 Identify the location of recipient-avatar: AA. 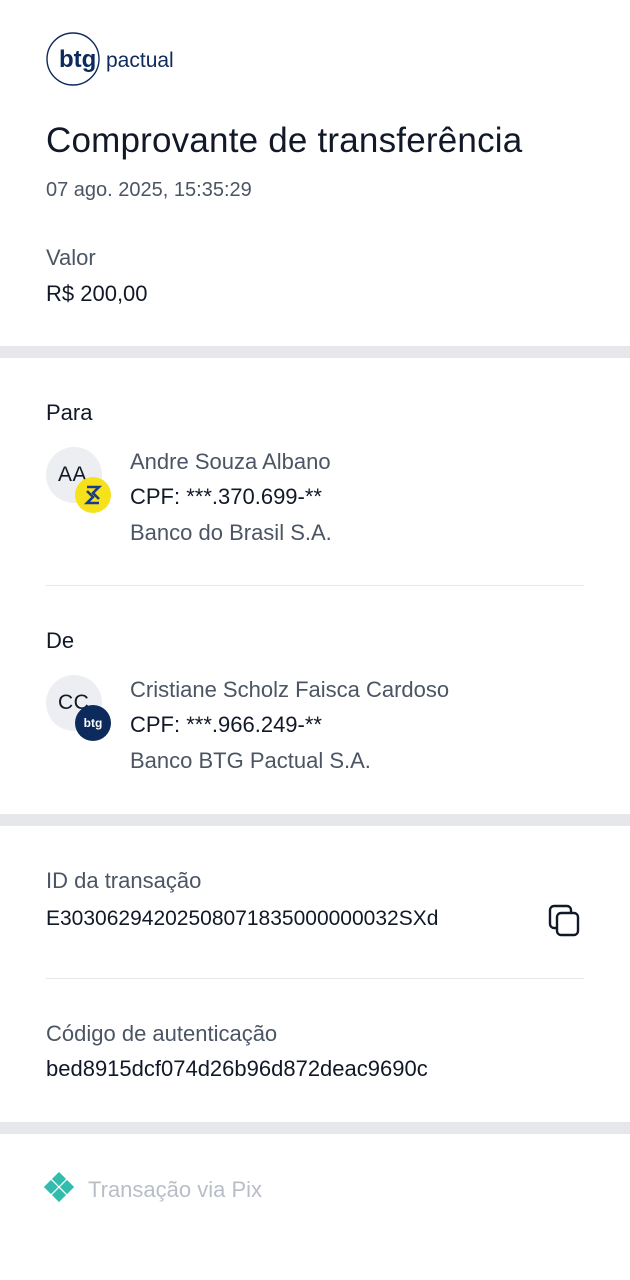
(78, 480).